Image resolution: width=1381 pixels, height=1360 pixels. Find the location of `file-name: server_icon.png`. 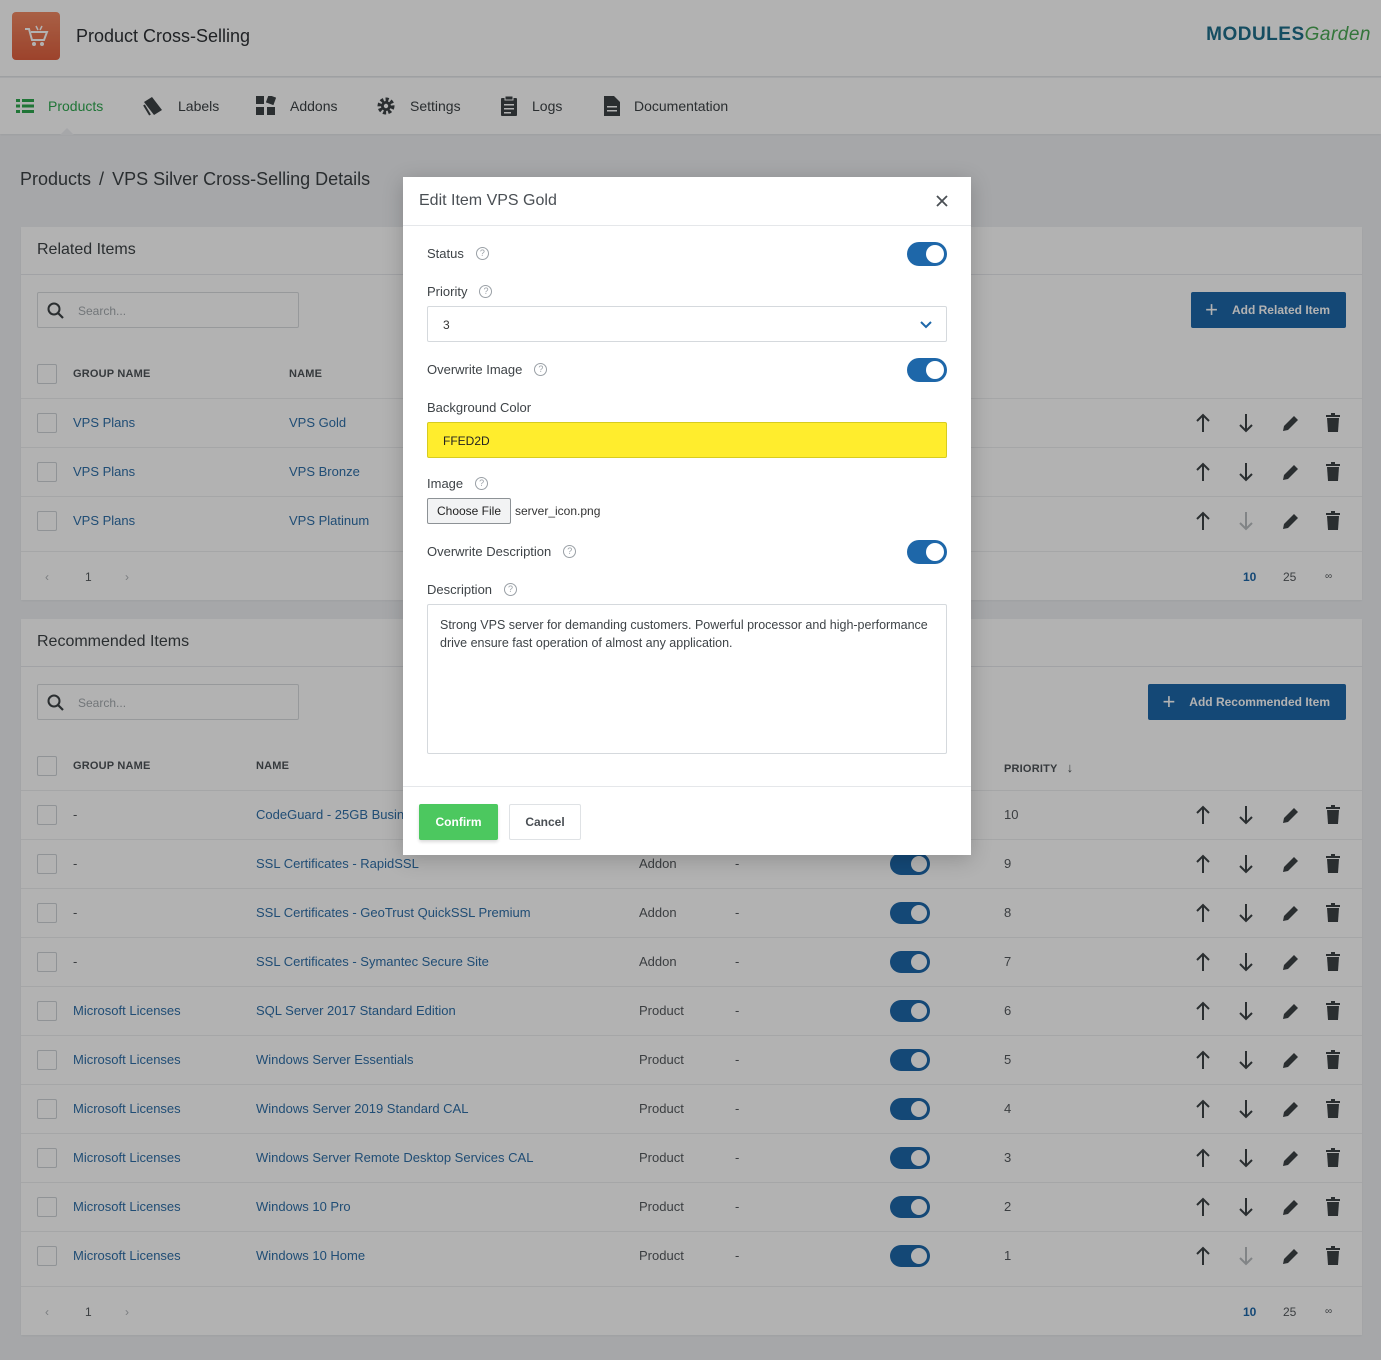

file-name: server_icon.png is located at coordinates (558, 511).